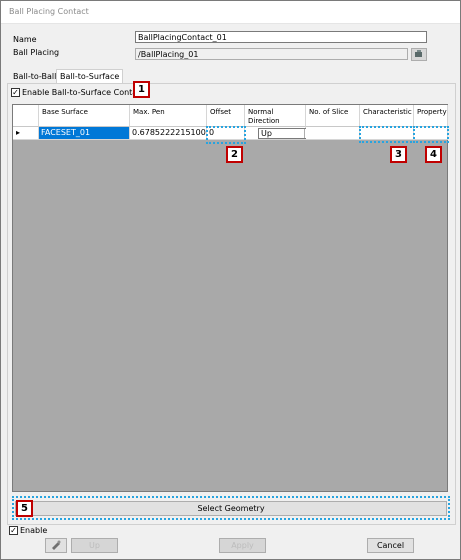 The height and width of the screenshot is (560, 461). What do you see at coordinates (49, 11) in the screenshot?
I see `window-title: Ball Placing Contact` at bounding box center [49, 11].